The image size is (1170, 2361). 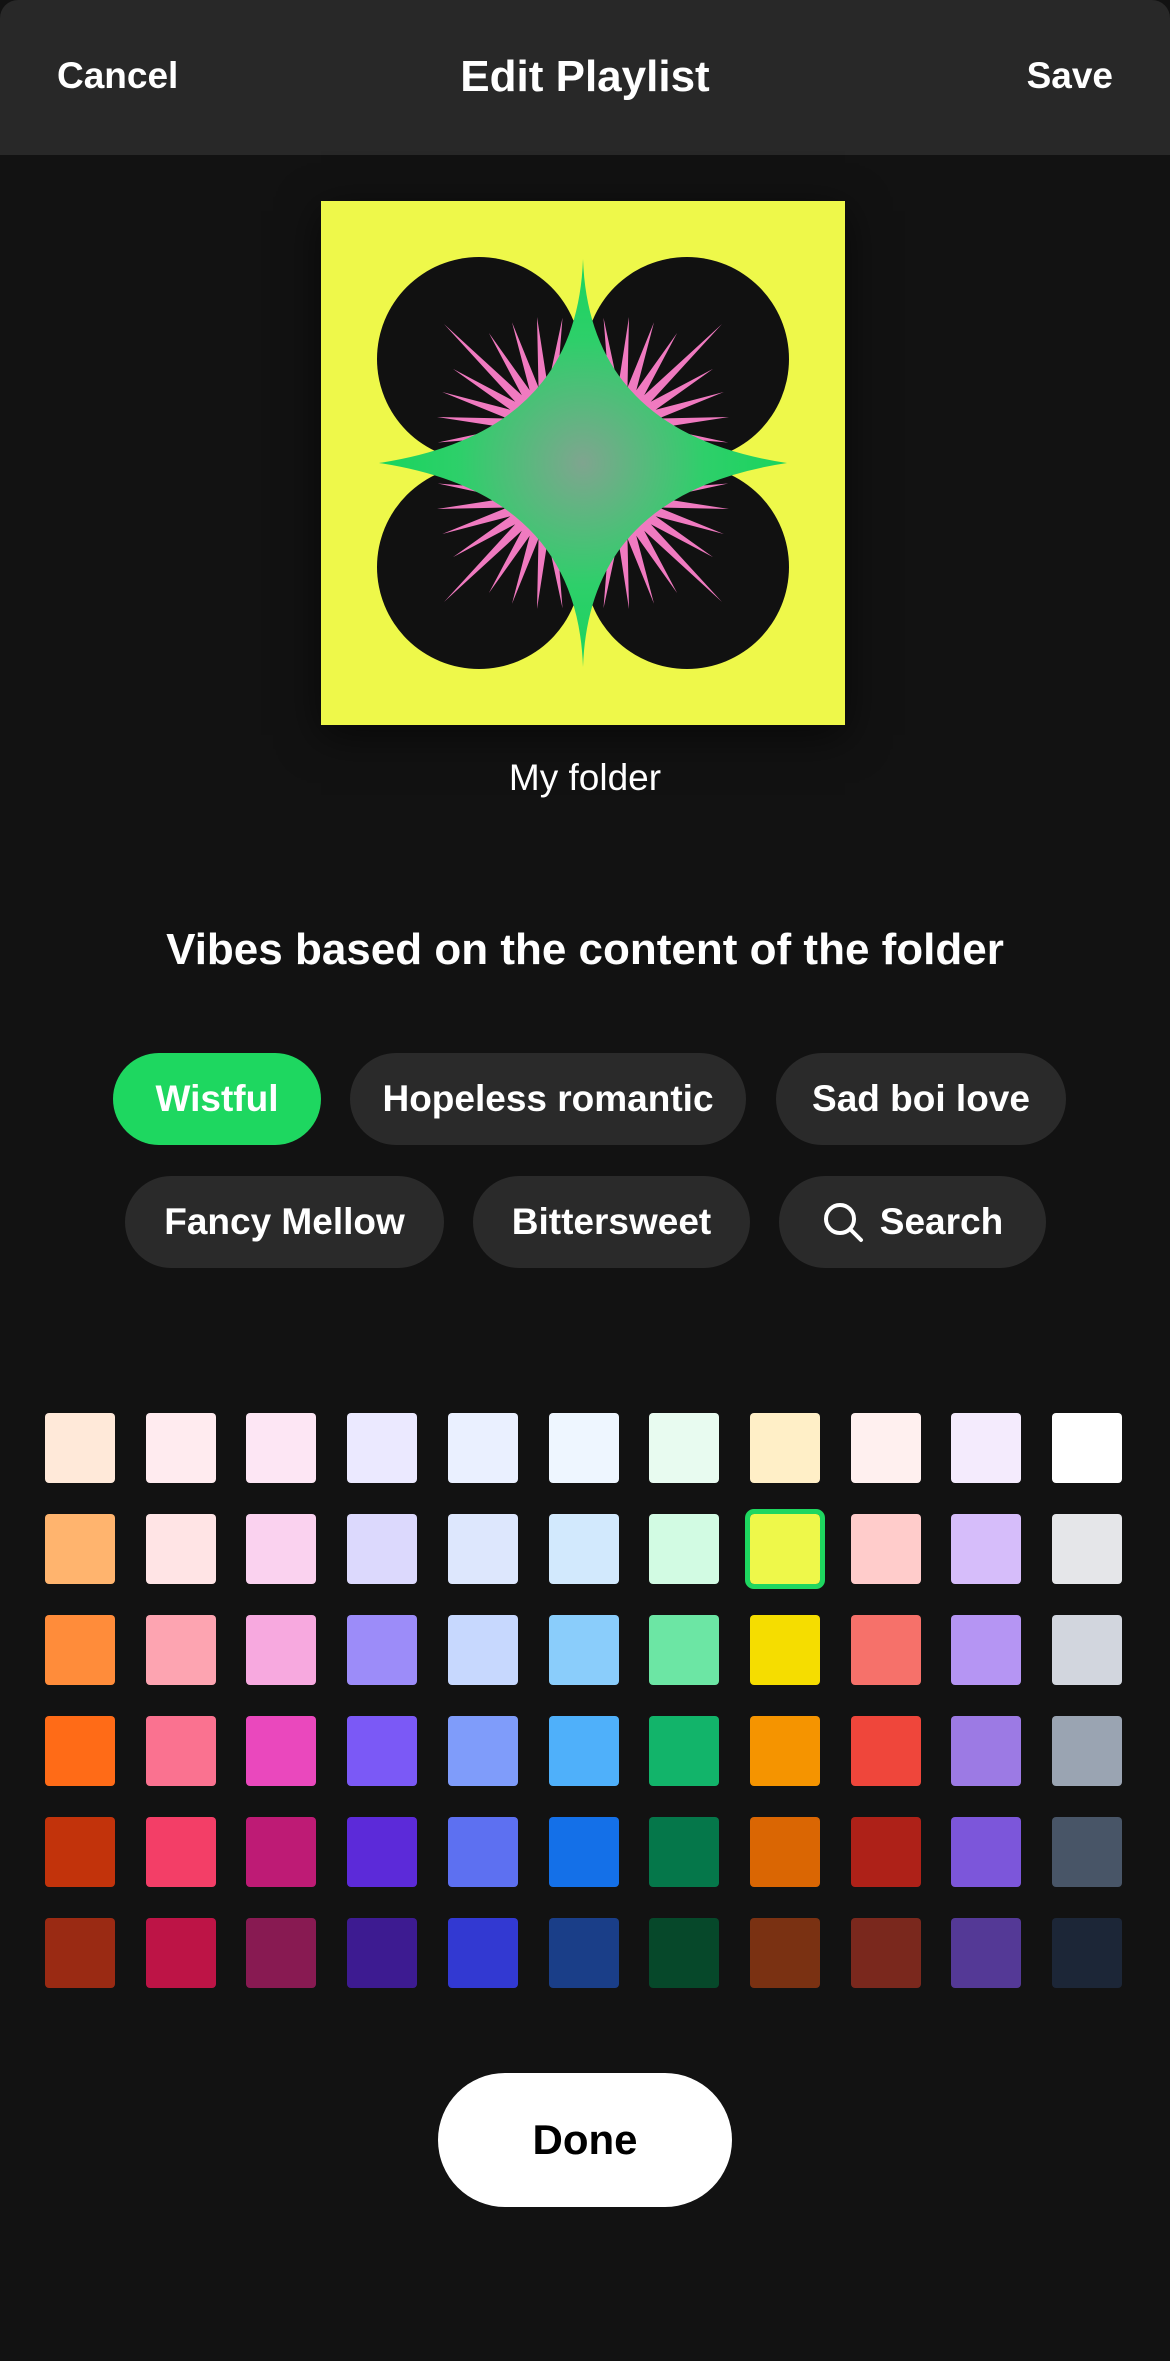 I want to click on chip-label: Bittersweet, so click(x=611, y=1221).